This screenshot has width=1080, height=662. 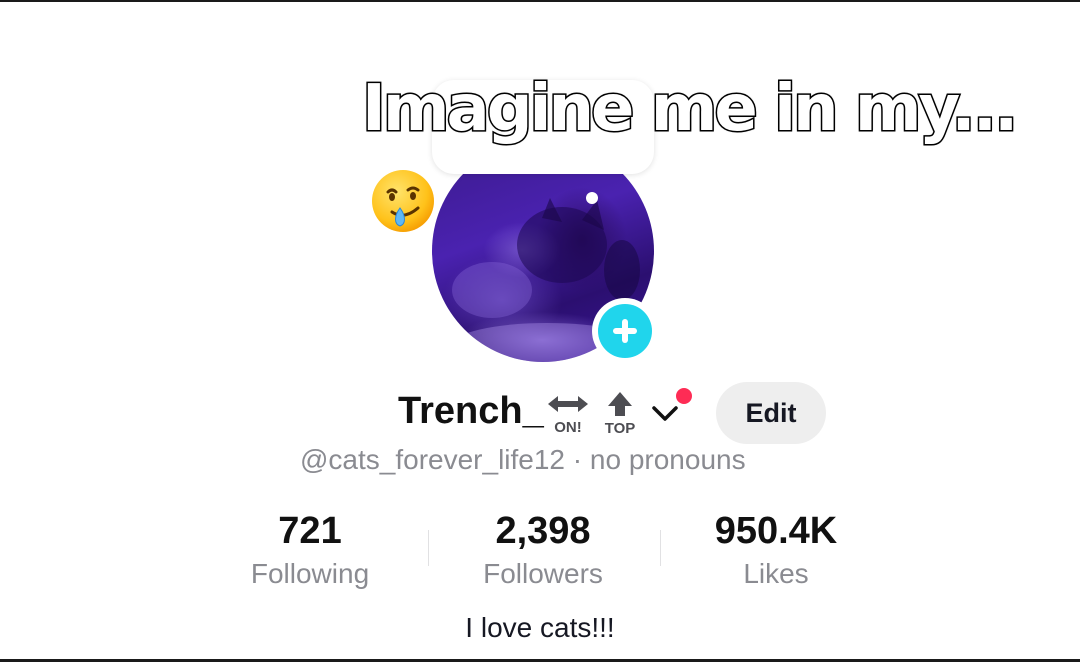 I want to click on stat-followers: 2,398 Followers, so click(x=543, y=550).